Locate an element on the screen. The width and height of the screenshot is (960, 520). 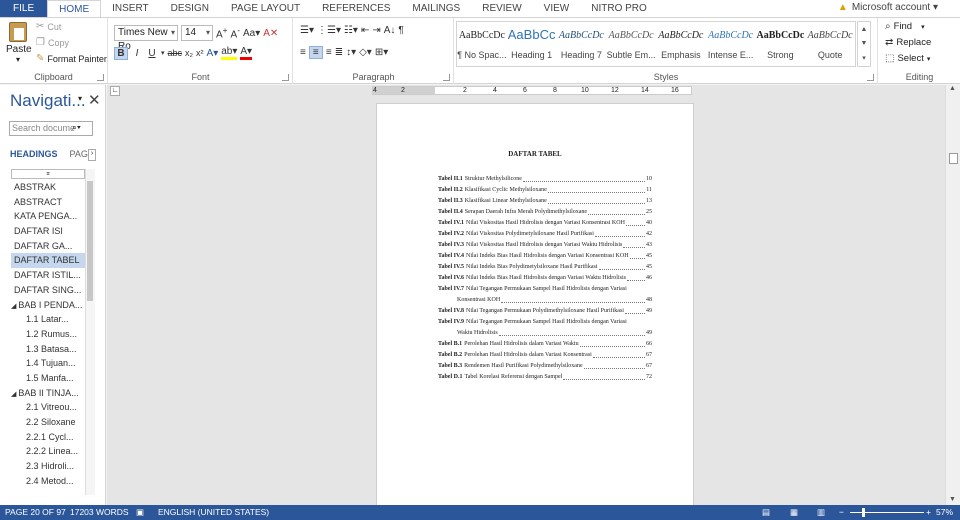
bold-button: B is located at coordinates (121, 53).